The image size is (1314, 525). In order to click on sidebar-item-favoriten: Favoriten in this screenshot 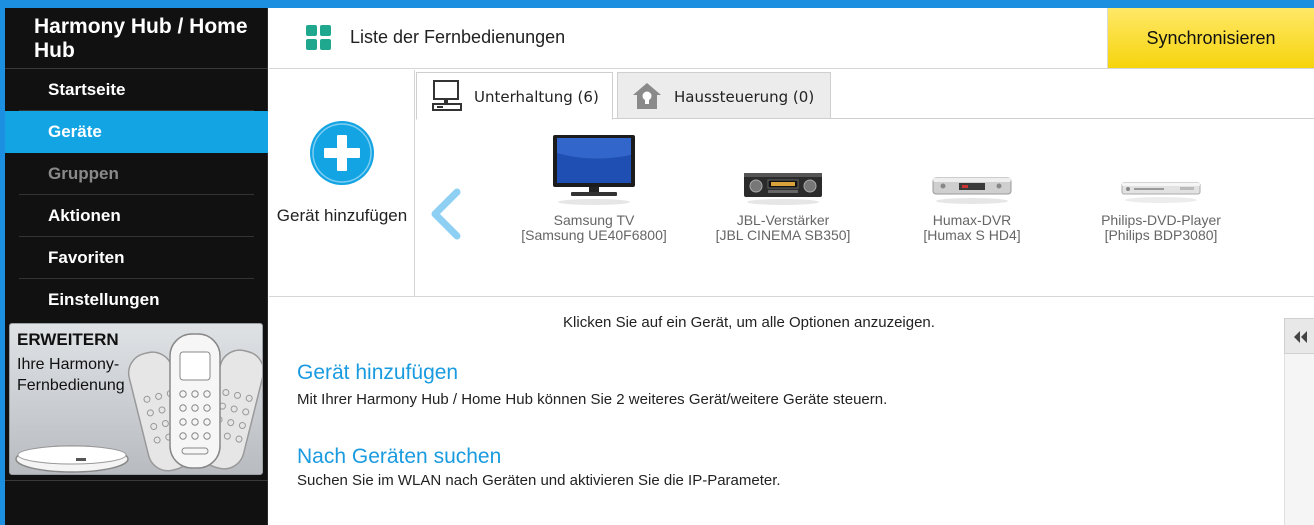, I will do `click(136, 258)`.